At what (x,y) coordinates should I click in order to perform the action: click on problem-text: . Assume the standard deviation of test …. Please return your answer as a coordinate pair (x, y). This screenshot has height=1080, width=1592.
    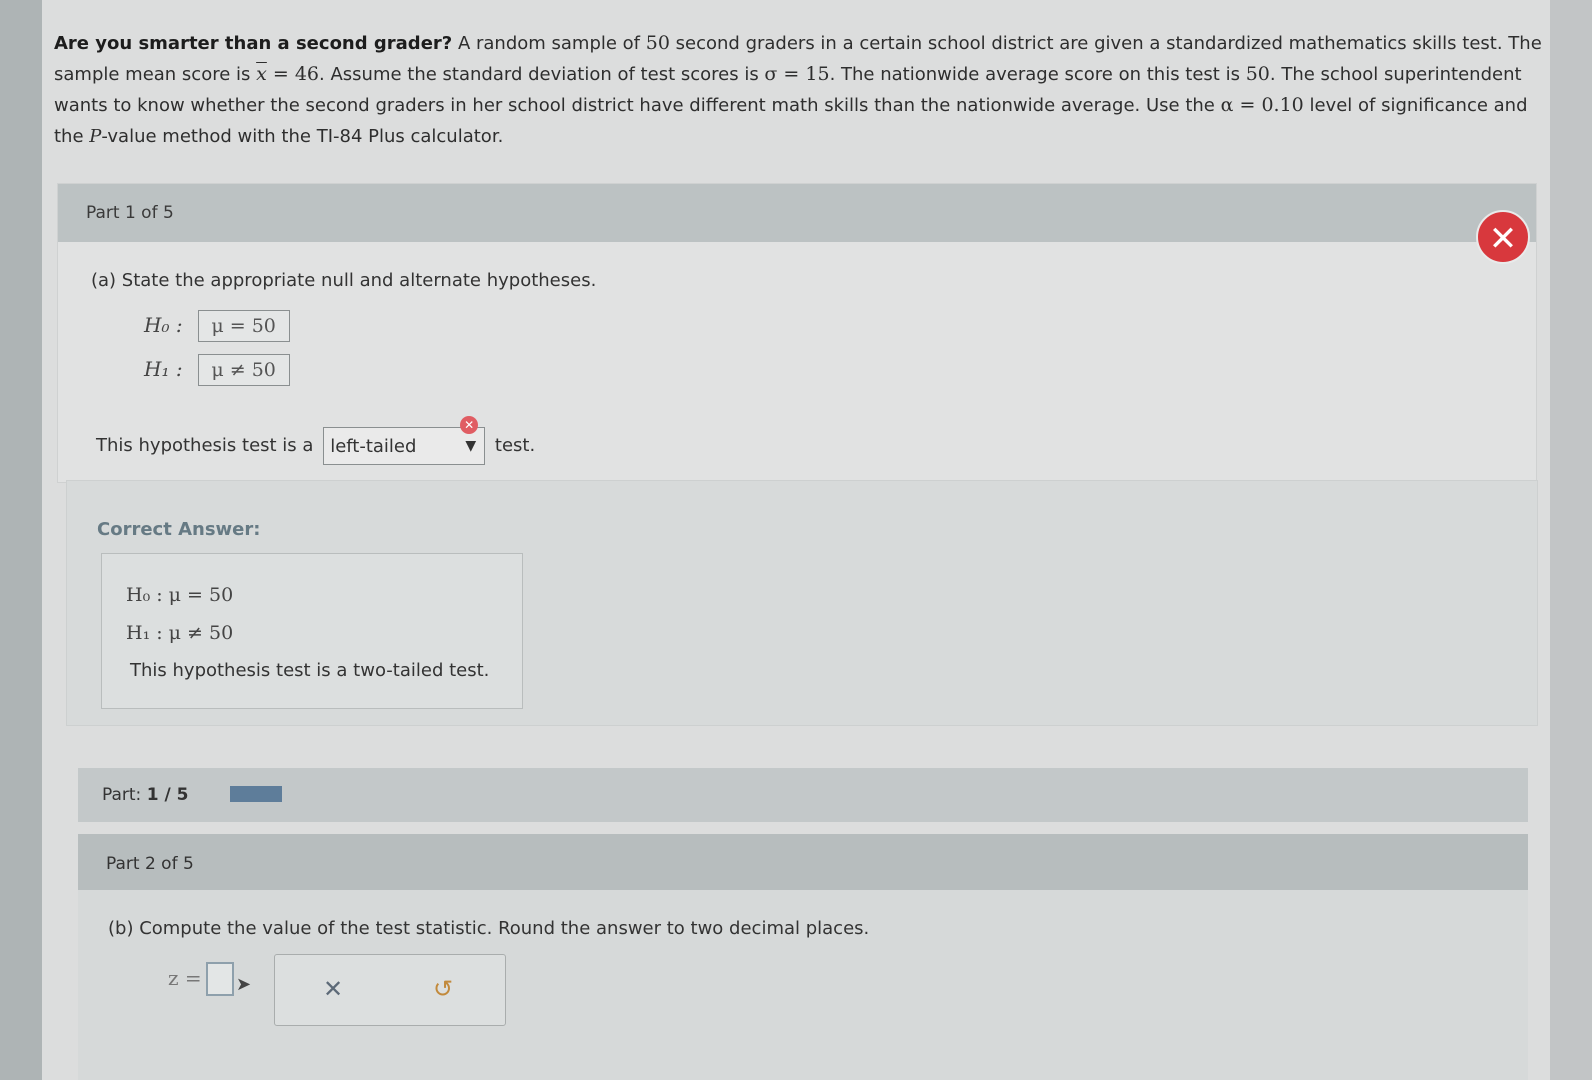
    Looking at the image, I should click on (542, 74).